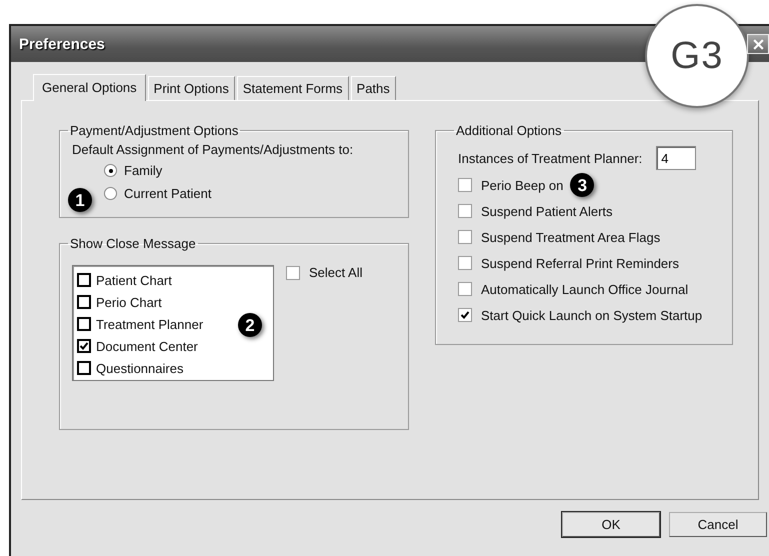 The width and height of the screenshot is (769, 556). I want to click on close-icon, so click(758, 44).